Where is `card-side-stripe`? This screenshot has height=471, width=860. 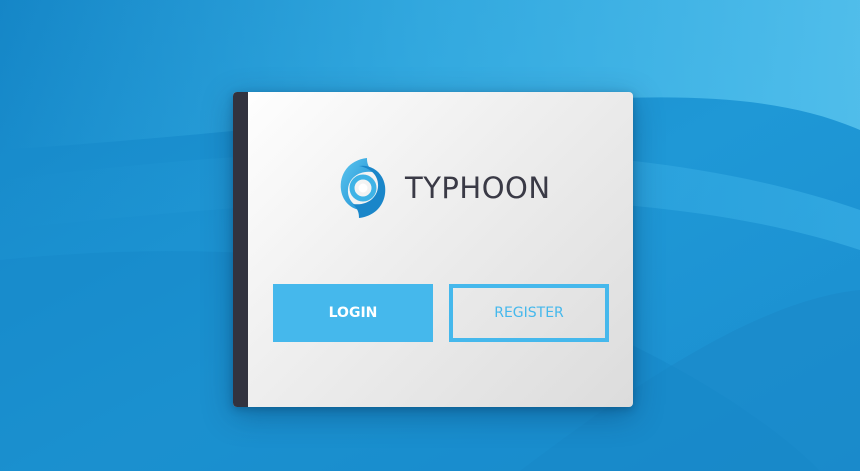 card-side-stripe is located at coordinates (240, 249).